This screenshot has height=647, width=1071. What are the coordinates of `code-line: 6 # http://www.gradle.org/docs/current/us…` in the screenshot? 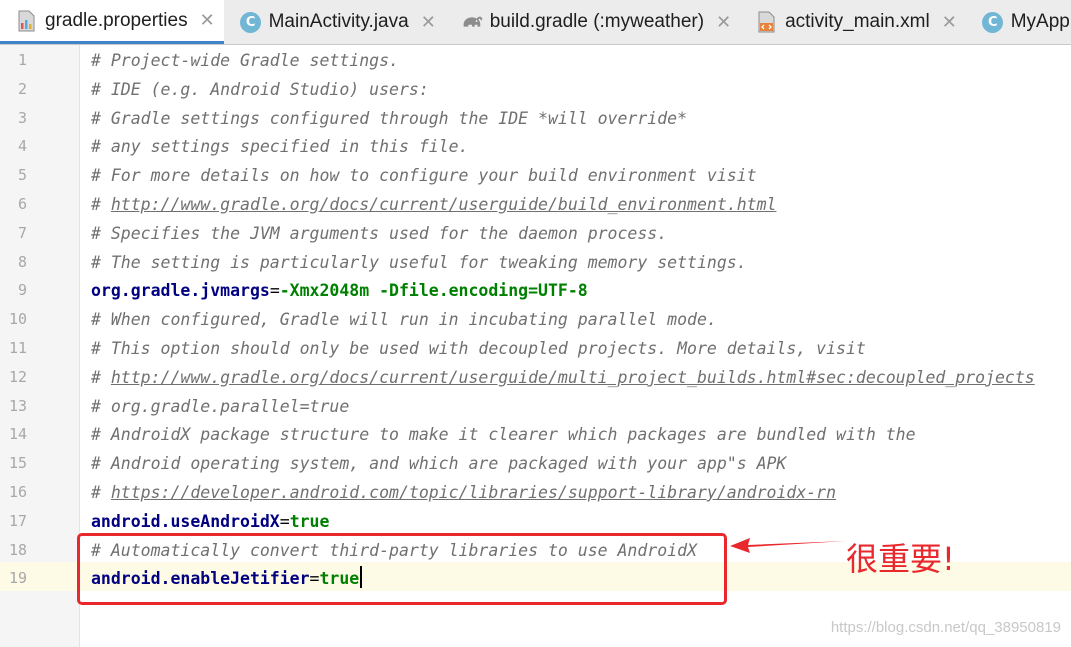 It's located at (535, 204).